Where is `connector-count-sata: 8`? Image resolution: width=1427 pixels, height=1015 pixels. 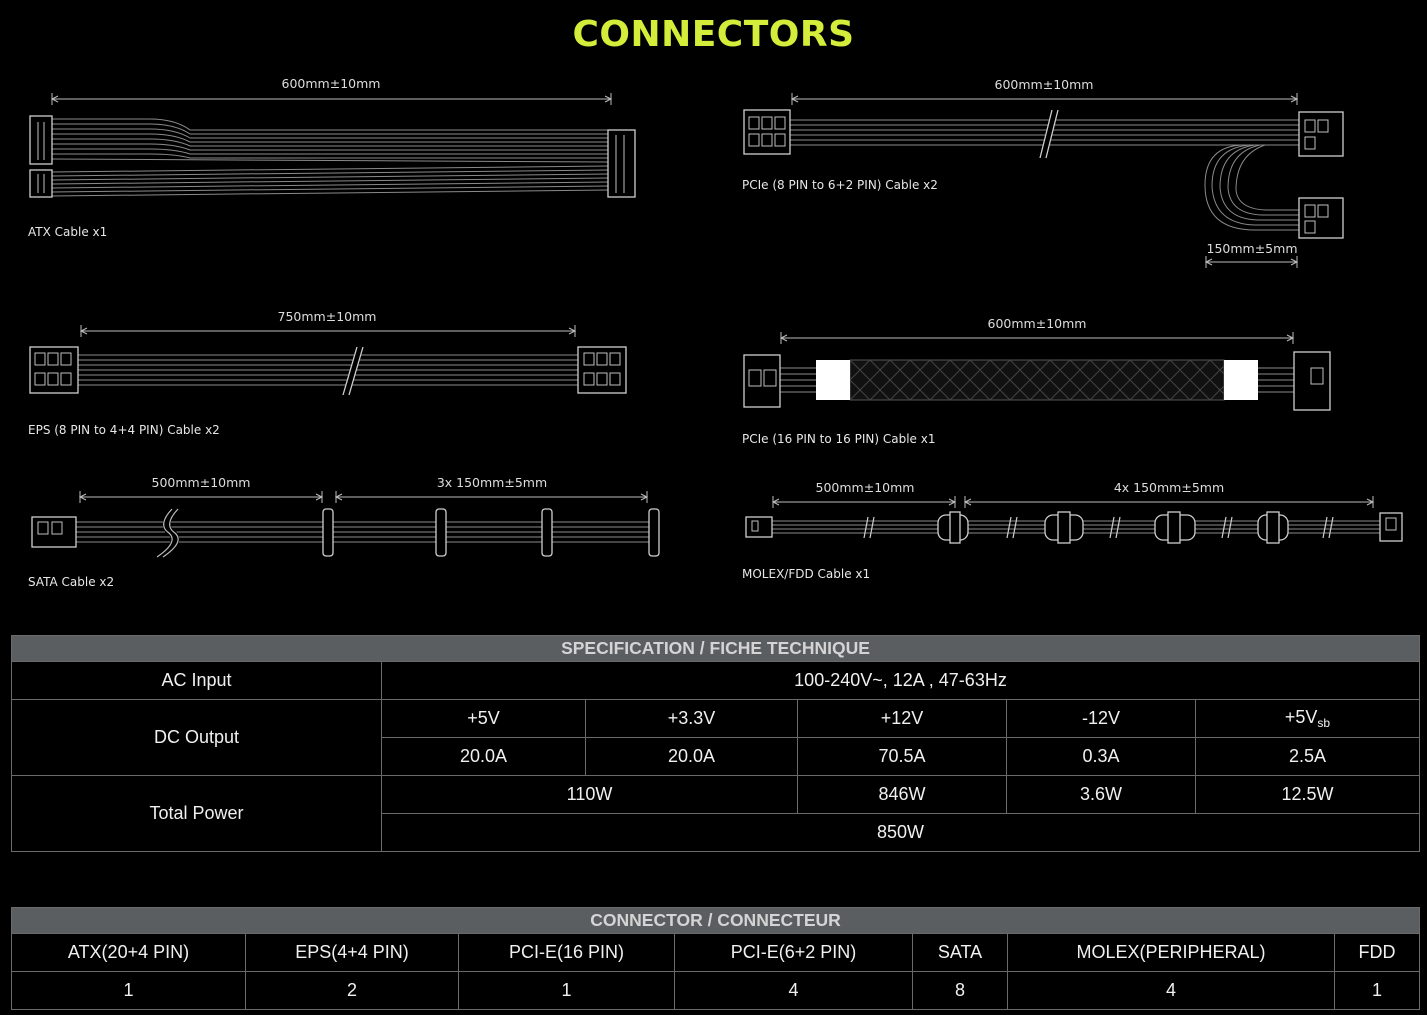
connector-count-sata: 8 is located at coordinates (960, 990).